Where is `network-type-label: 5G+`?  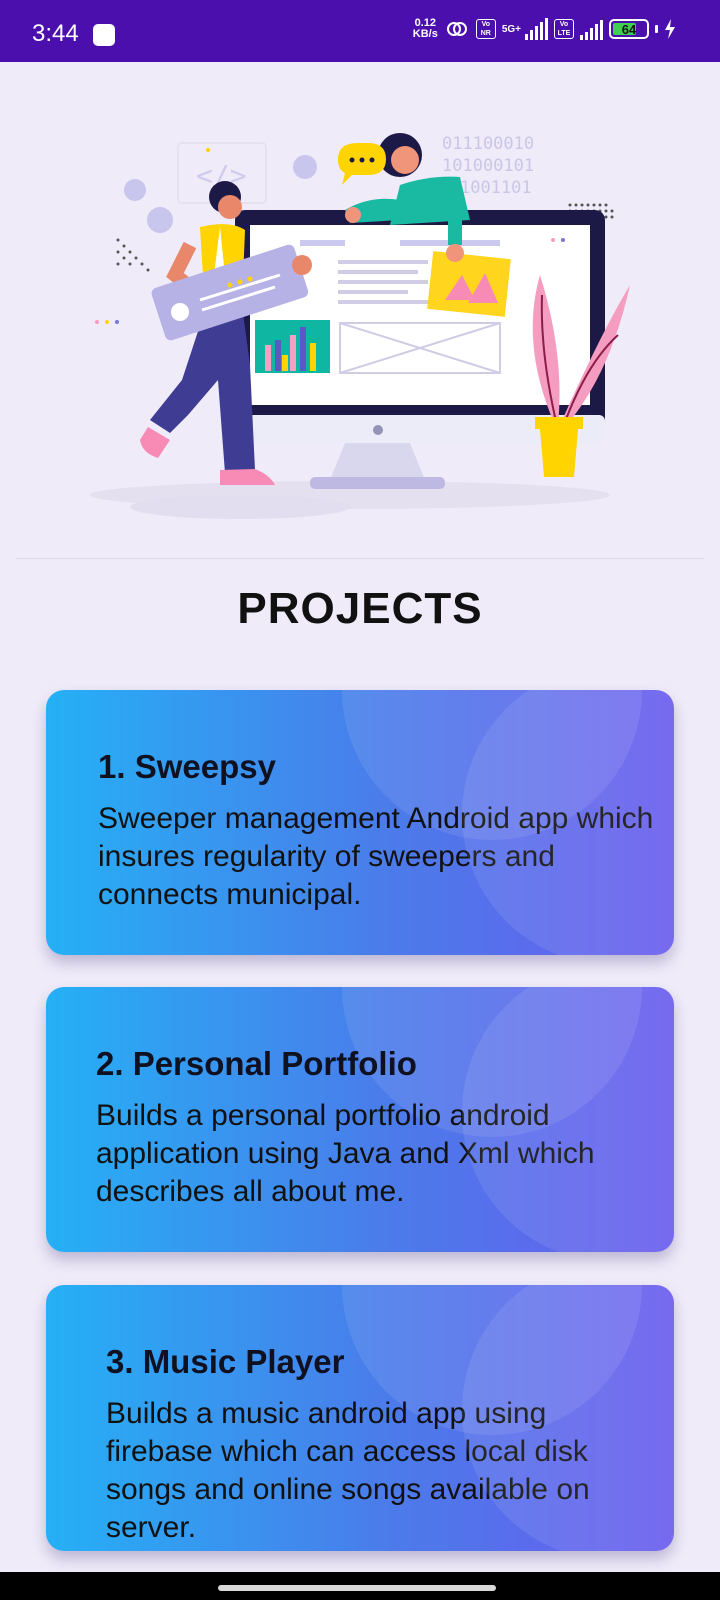
network-type-label: 5G+ is located at coordinates (511, 29).